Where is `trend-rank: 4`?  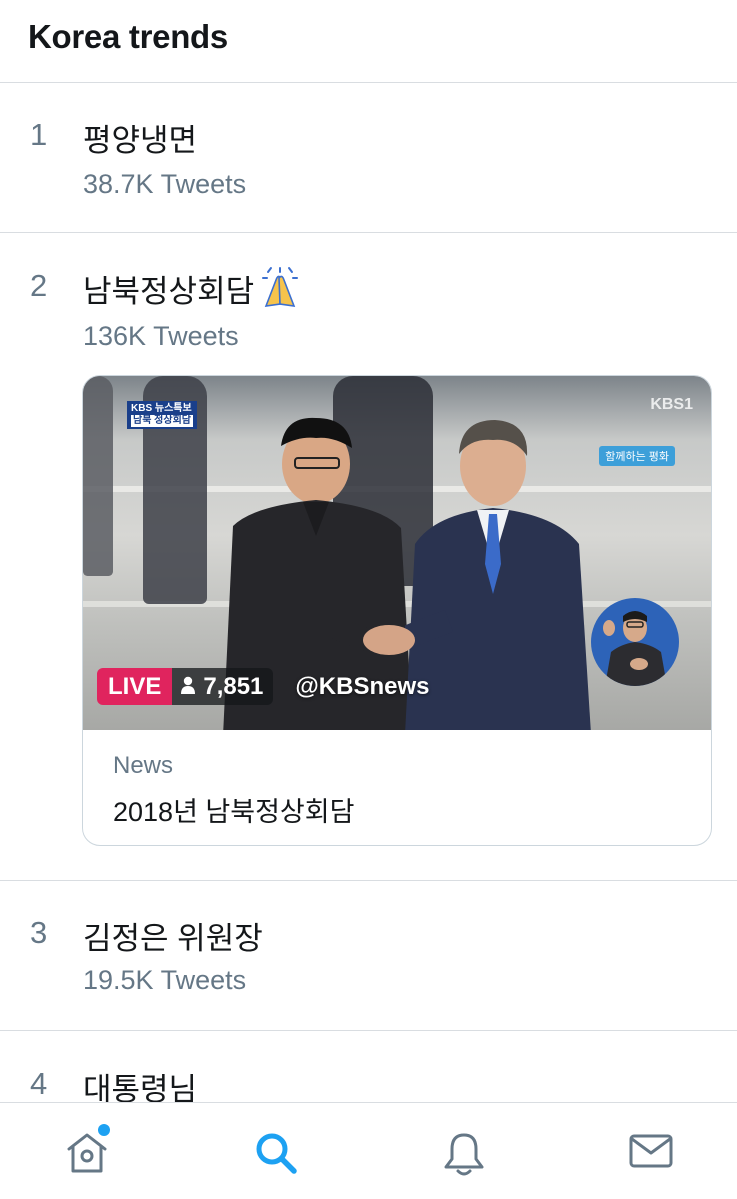
trend-rank: 4 is located at coordinates (39, 1083).